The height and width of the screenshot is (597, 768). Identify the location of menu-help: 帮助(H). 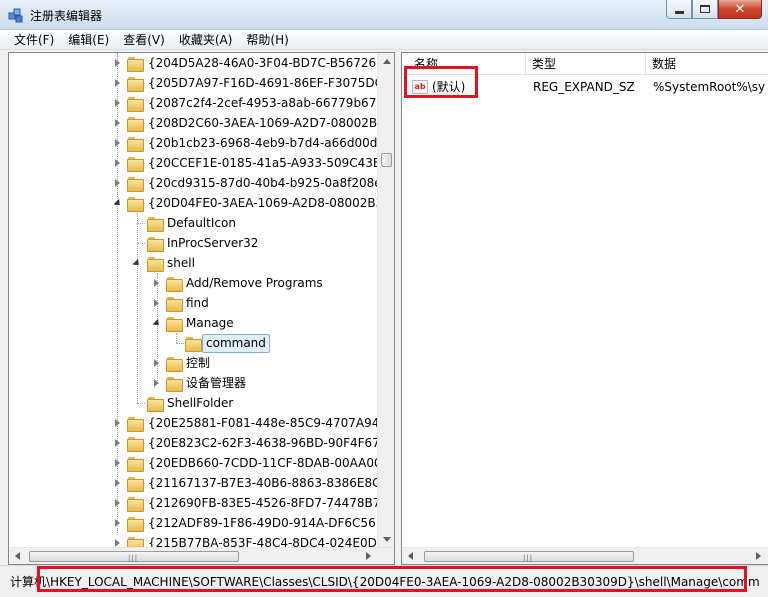
(267, 39).